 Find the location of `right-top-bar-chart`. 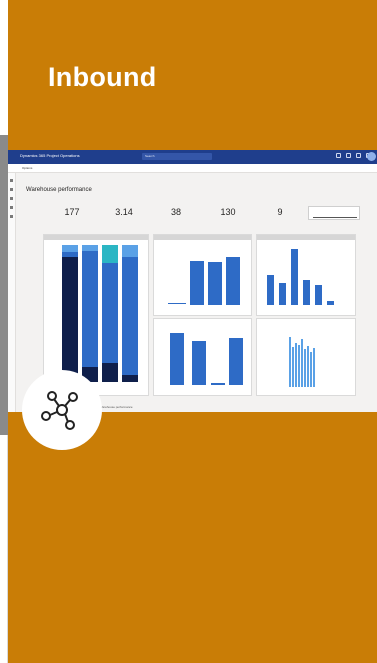

right-top-bar-chart is located at coordinates (300, 277).